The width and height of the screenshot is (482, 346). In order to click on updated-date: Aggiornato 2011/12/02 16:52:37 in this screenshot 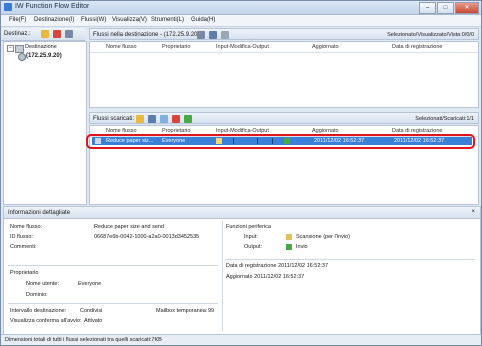, I will do `click(265, 277)`.